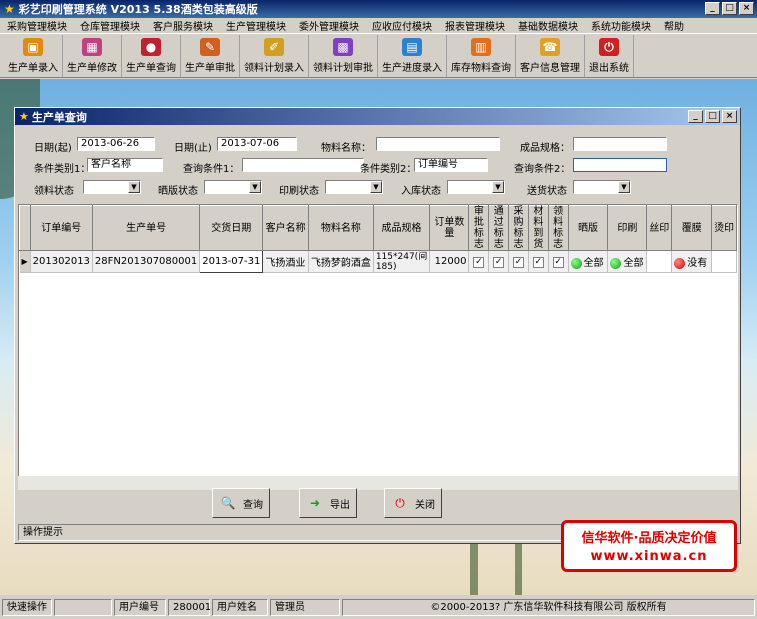  I want to click on query-button: 🔍 查询, so click(241, 503).